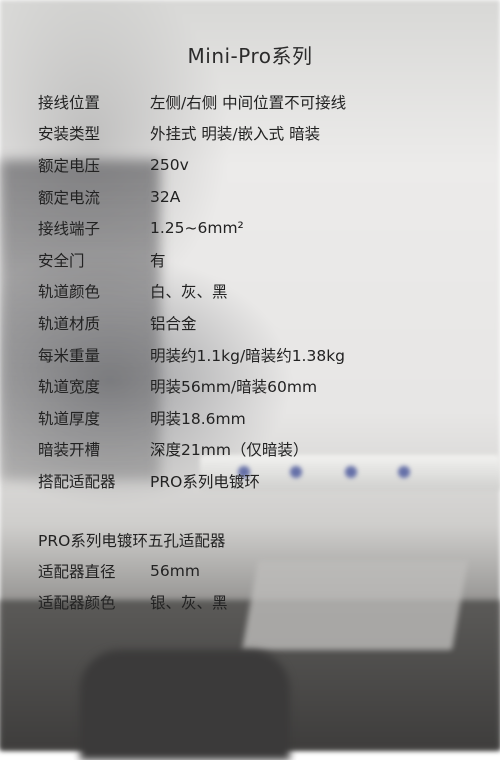  Describe the element at coordinates (235, 134) in the screenshot. I see `spec-value: 外挂式 明装/嵌入式 暗装` at that location.